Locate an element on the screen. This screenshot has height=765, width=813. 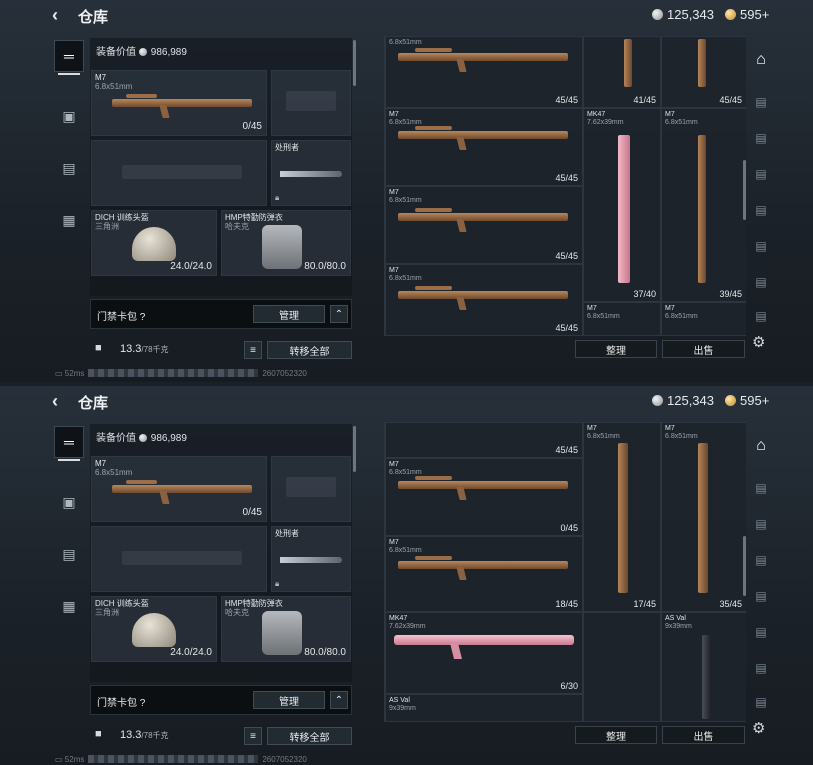
grid-item: M7 6.8x51mm 17/45 is located at coordinates (622, 517).